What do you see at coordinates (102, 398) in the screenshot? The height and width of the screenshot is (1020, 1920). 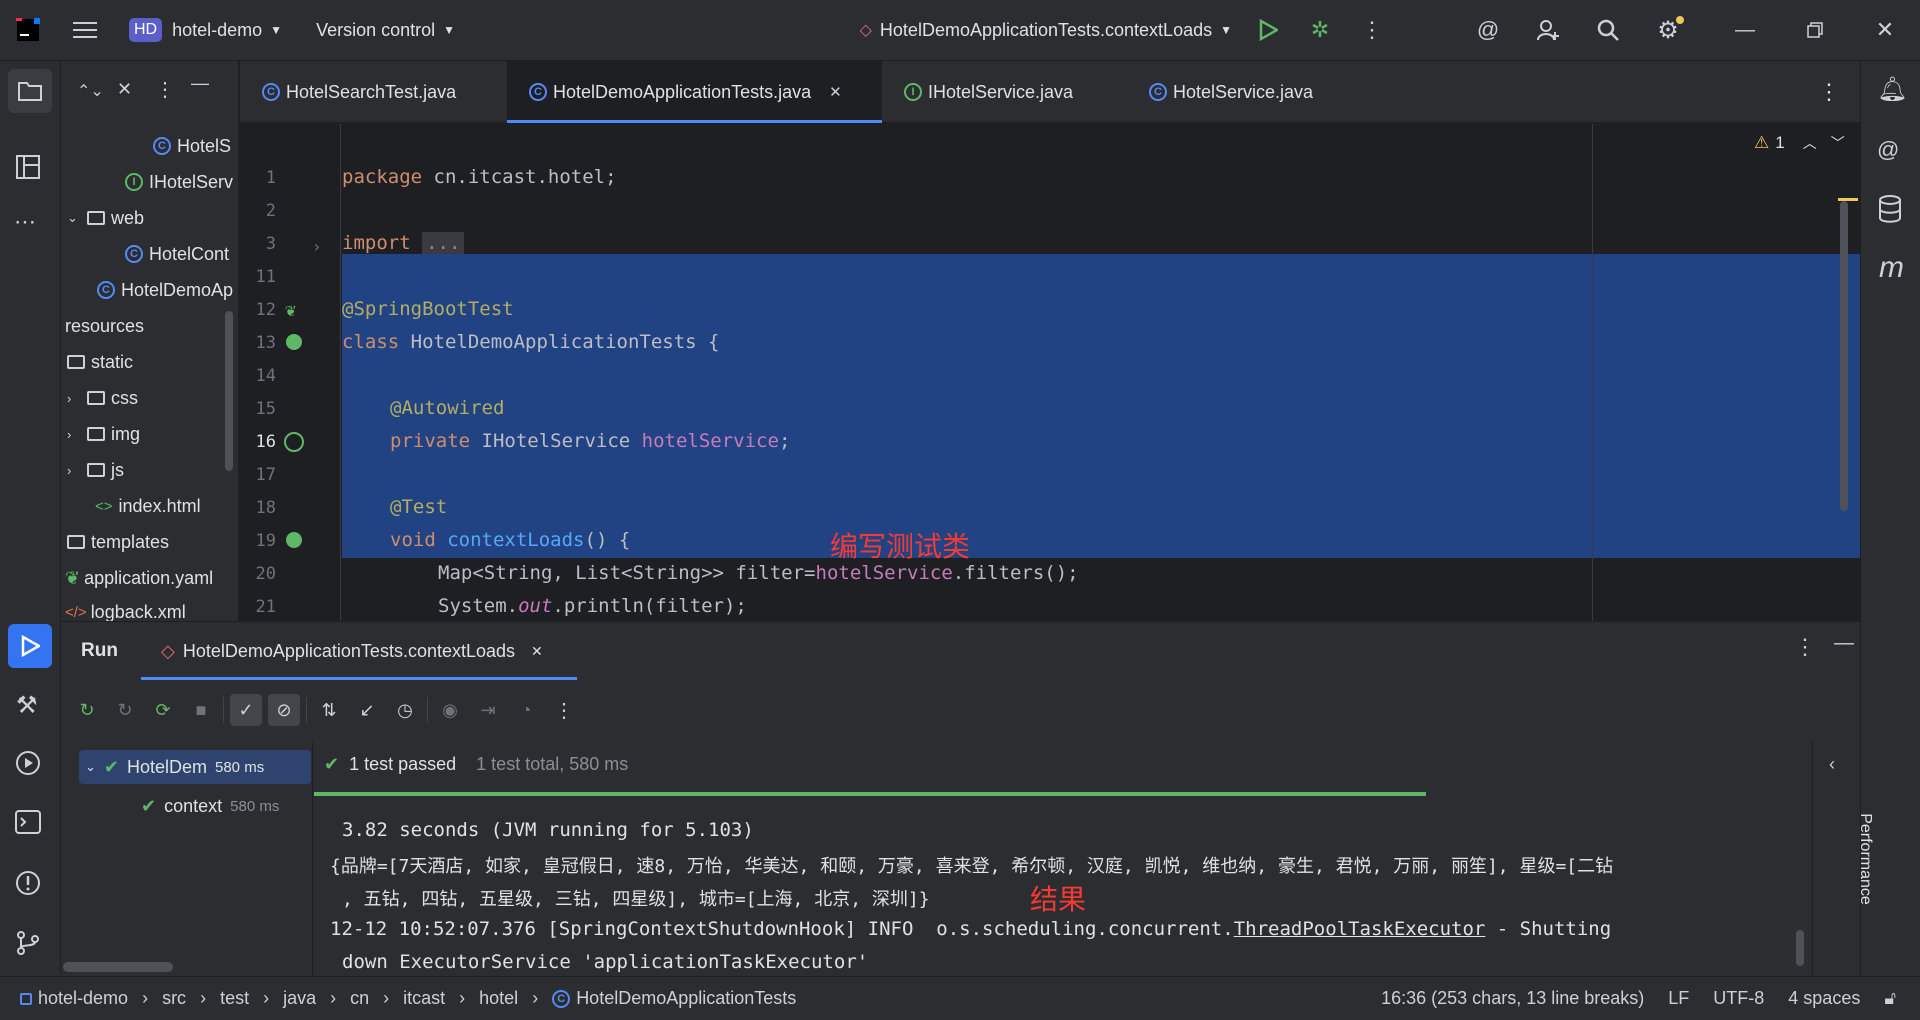 I see `tree-item: › css` at bounding box center [102, 398].